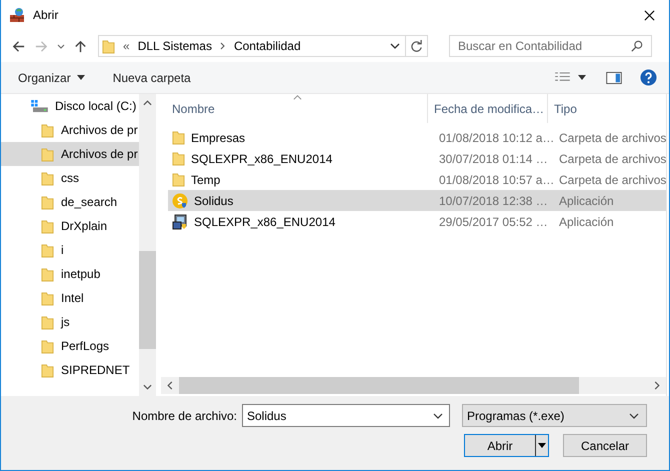  I want to click on search-field: Buscar en Contabilidad, so click(550, 46).